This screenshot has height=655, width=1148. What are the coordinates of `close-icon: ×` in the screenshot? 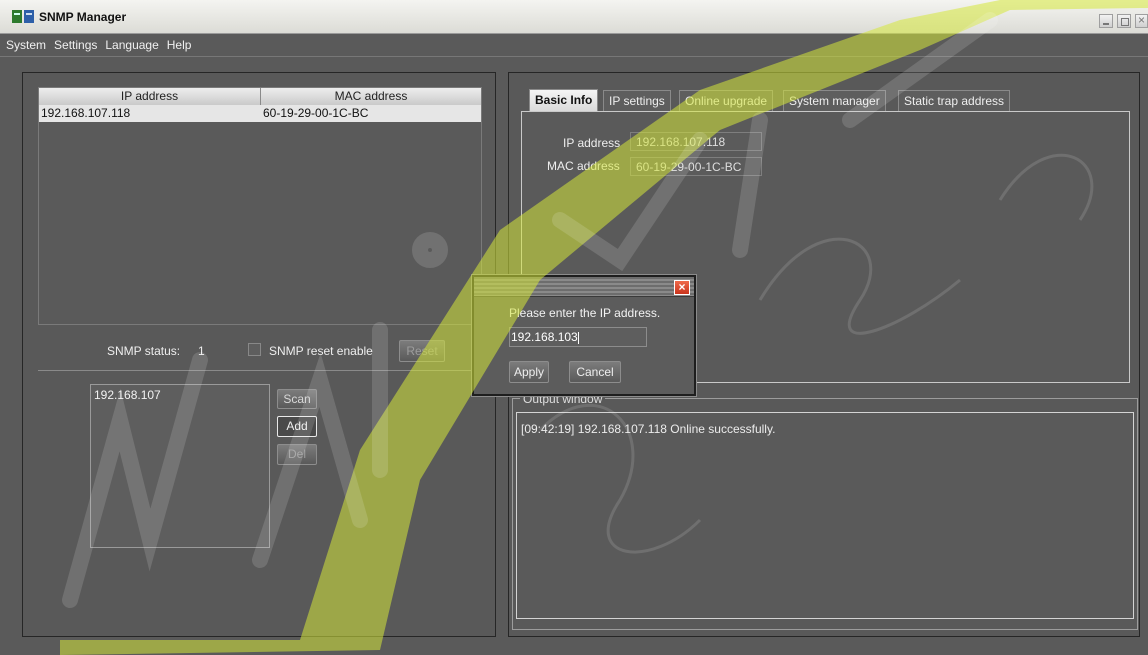 It's located at (682, 287).